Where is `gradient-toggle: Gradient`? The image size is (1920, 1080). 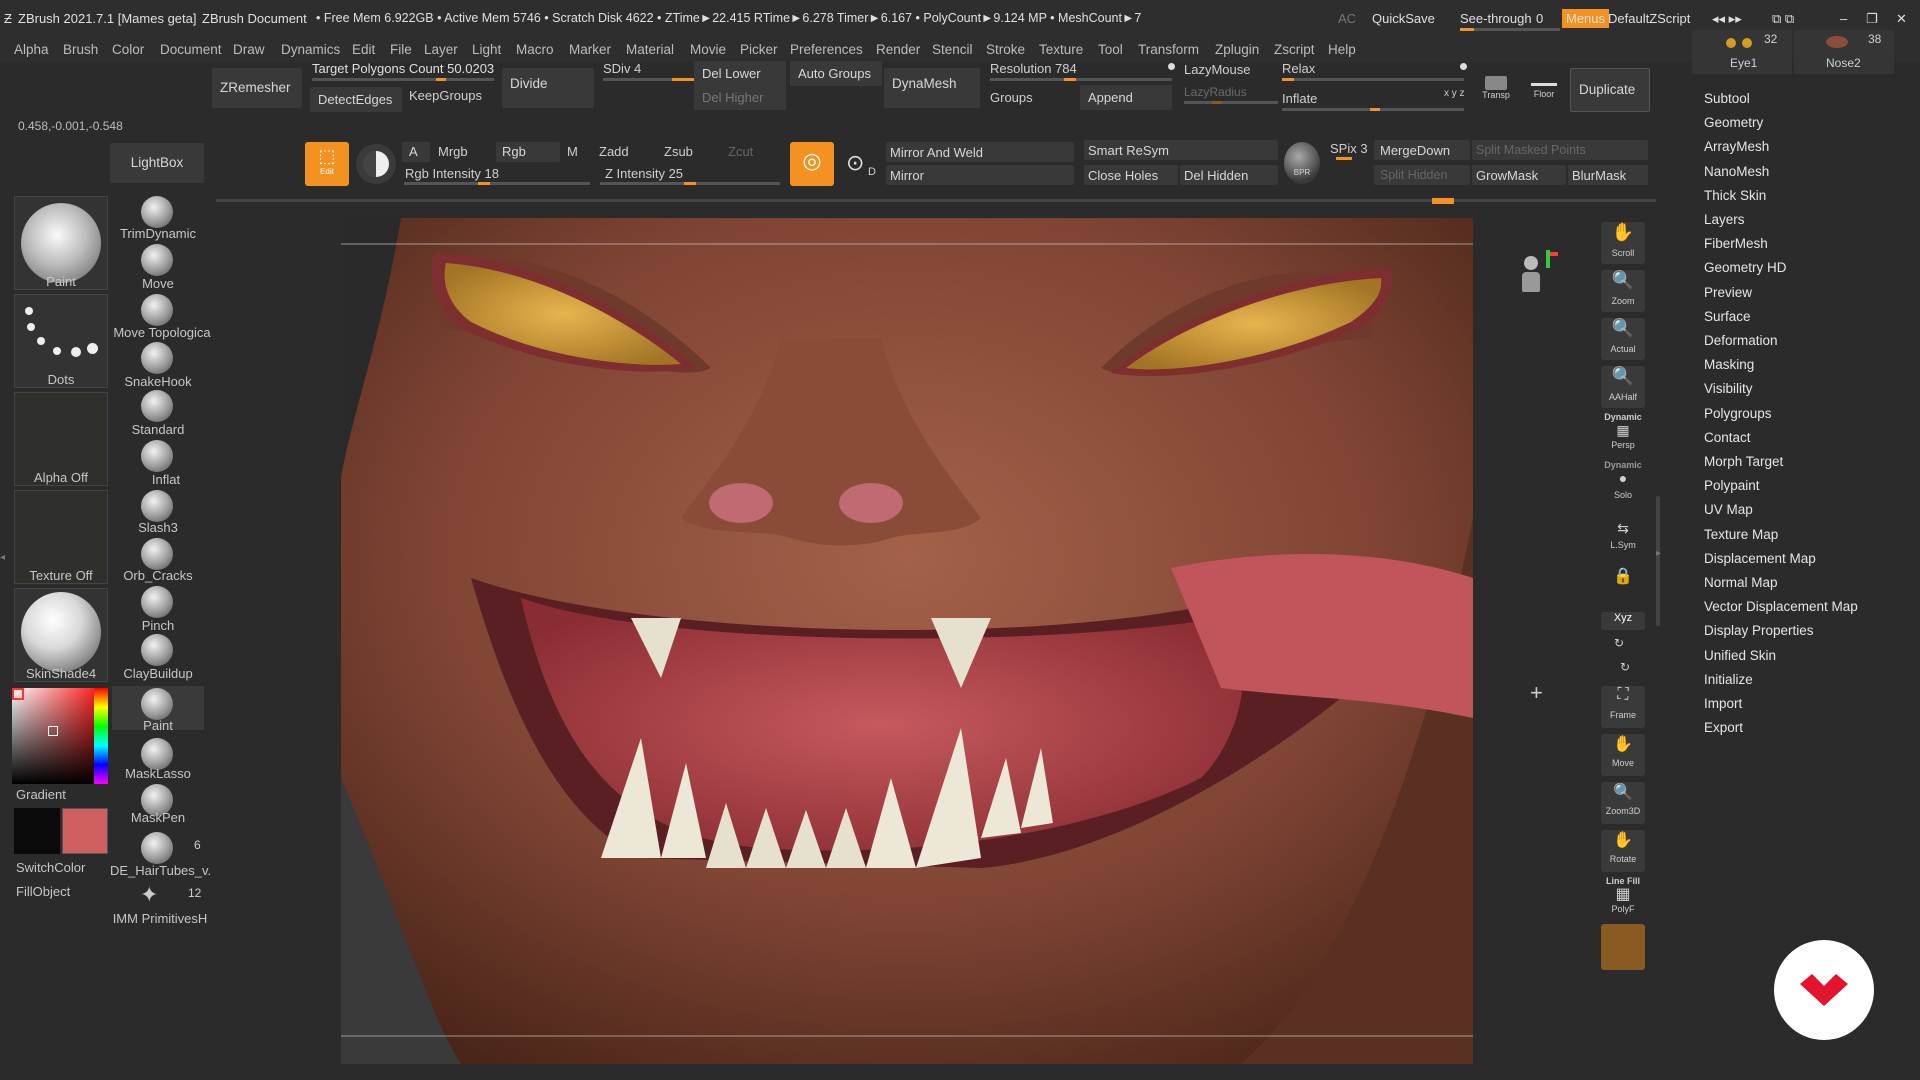
gradient-toggle: Gradient is located at coordinates (41, 794).